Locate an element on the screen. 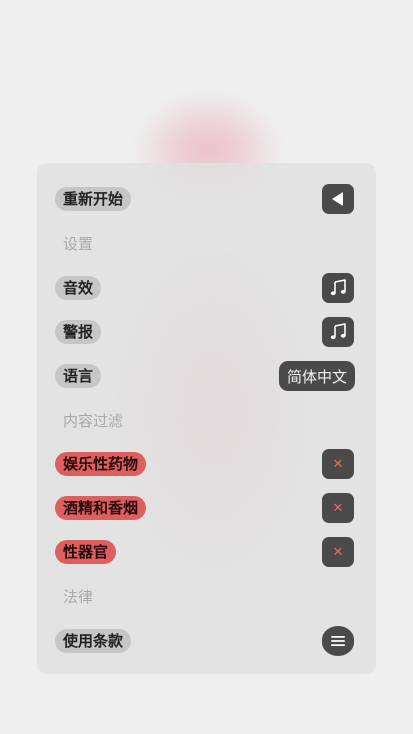  settings-section-header: 设置 is located at coordinates (78, 244).